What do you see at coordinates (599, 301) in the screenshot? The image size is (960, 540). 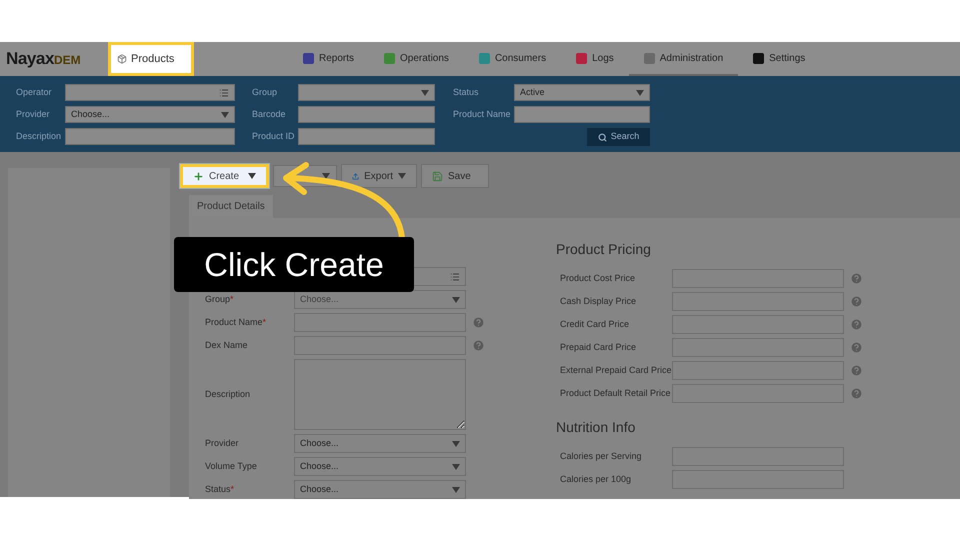 I see `field-label: Cash Display Price` at bounding box center [599, 301].